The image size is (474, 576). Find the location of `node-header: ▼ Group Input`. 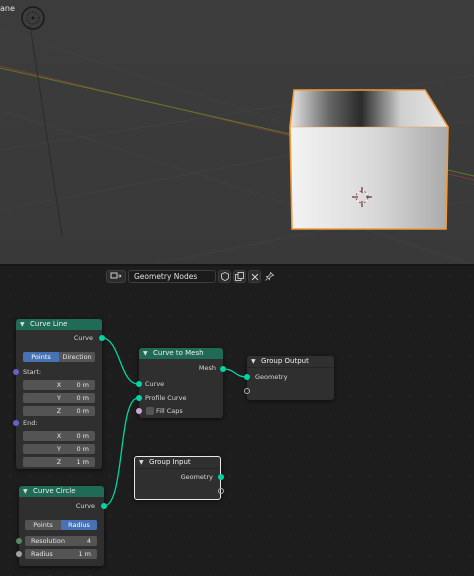

node-header: ▼ Group Input is located at coordinates (177, 463).